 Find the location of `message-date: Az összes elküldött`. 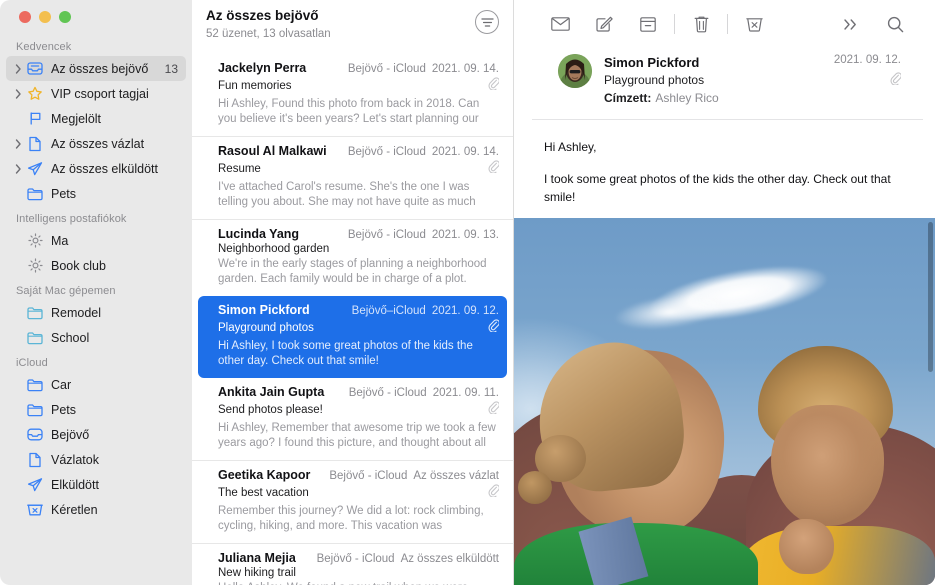

message-date: Az összes elküldött is located at coordinates (449, 558).